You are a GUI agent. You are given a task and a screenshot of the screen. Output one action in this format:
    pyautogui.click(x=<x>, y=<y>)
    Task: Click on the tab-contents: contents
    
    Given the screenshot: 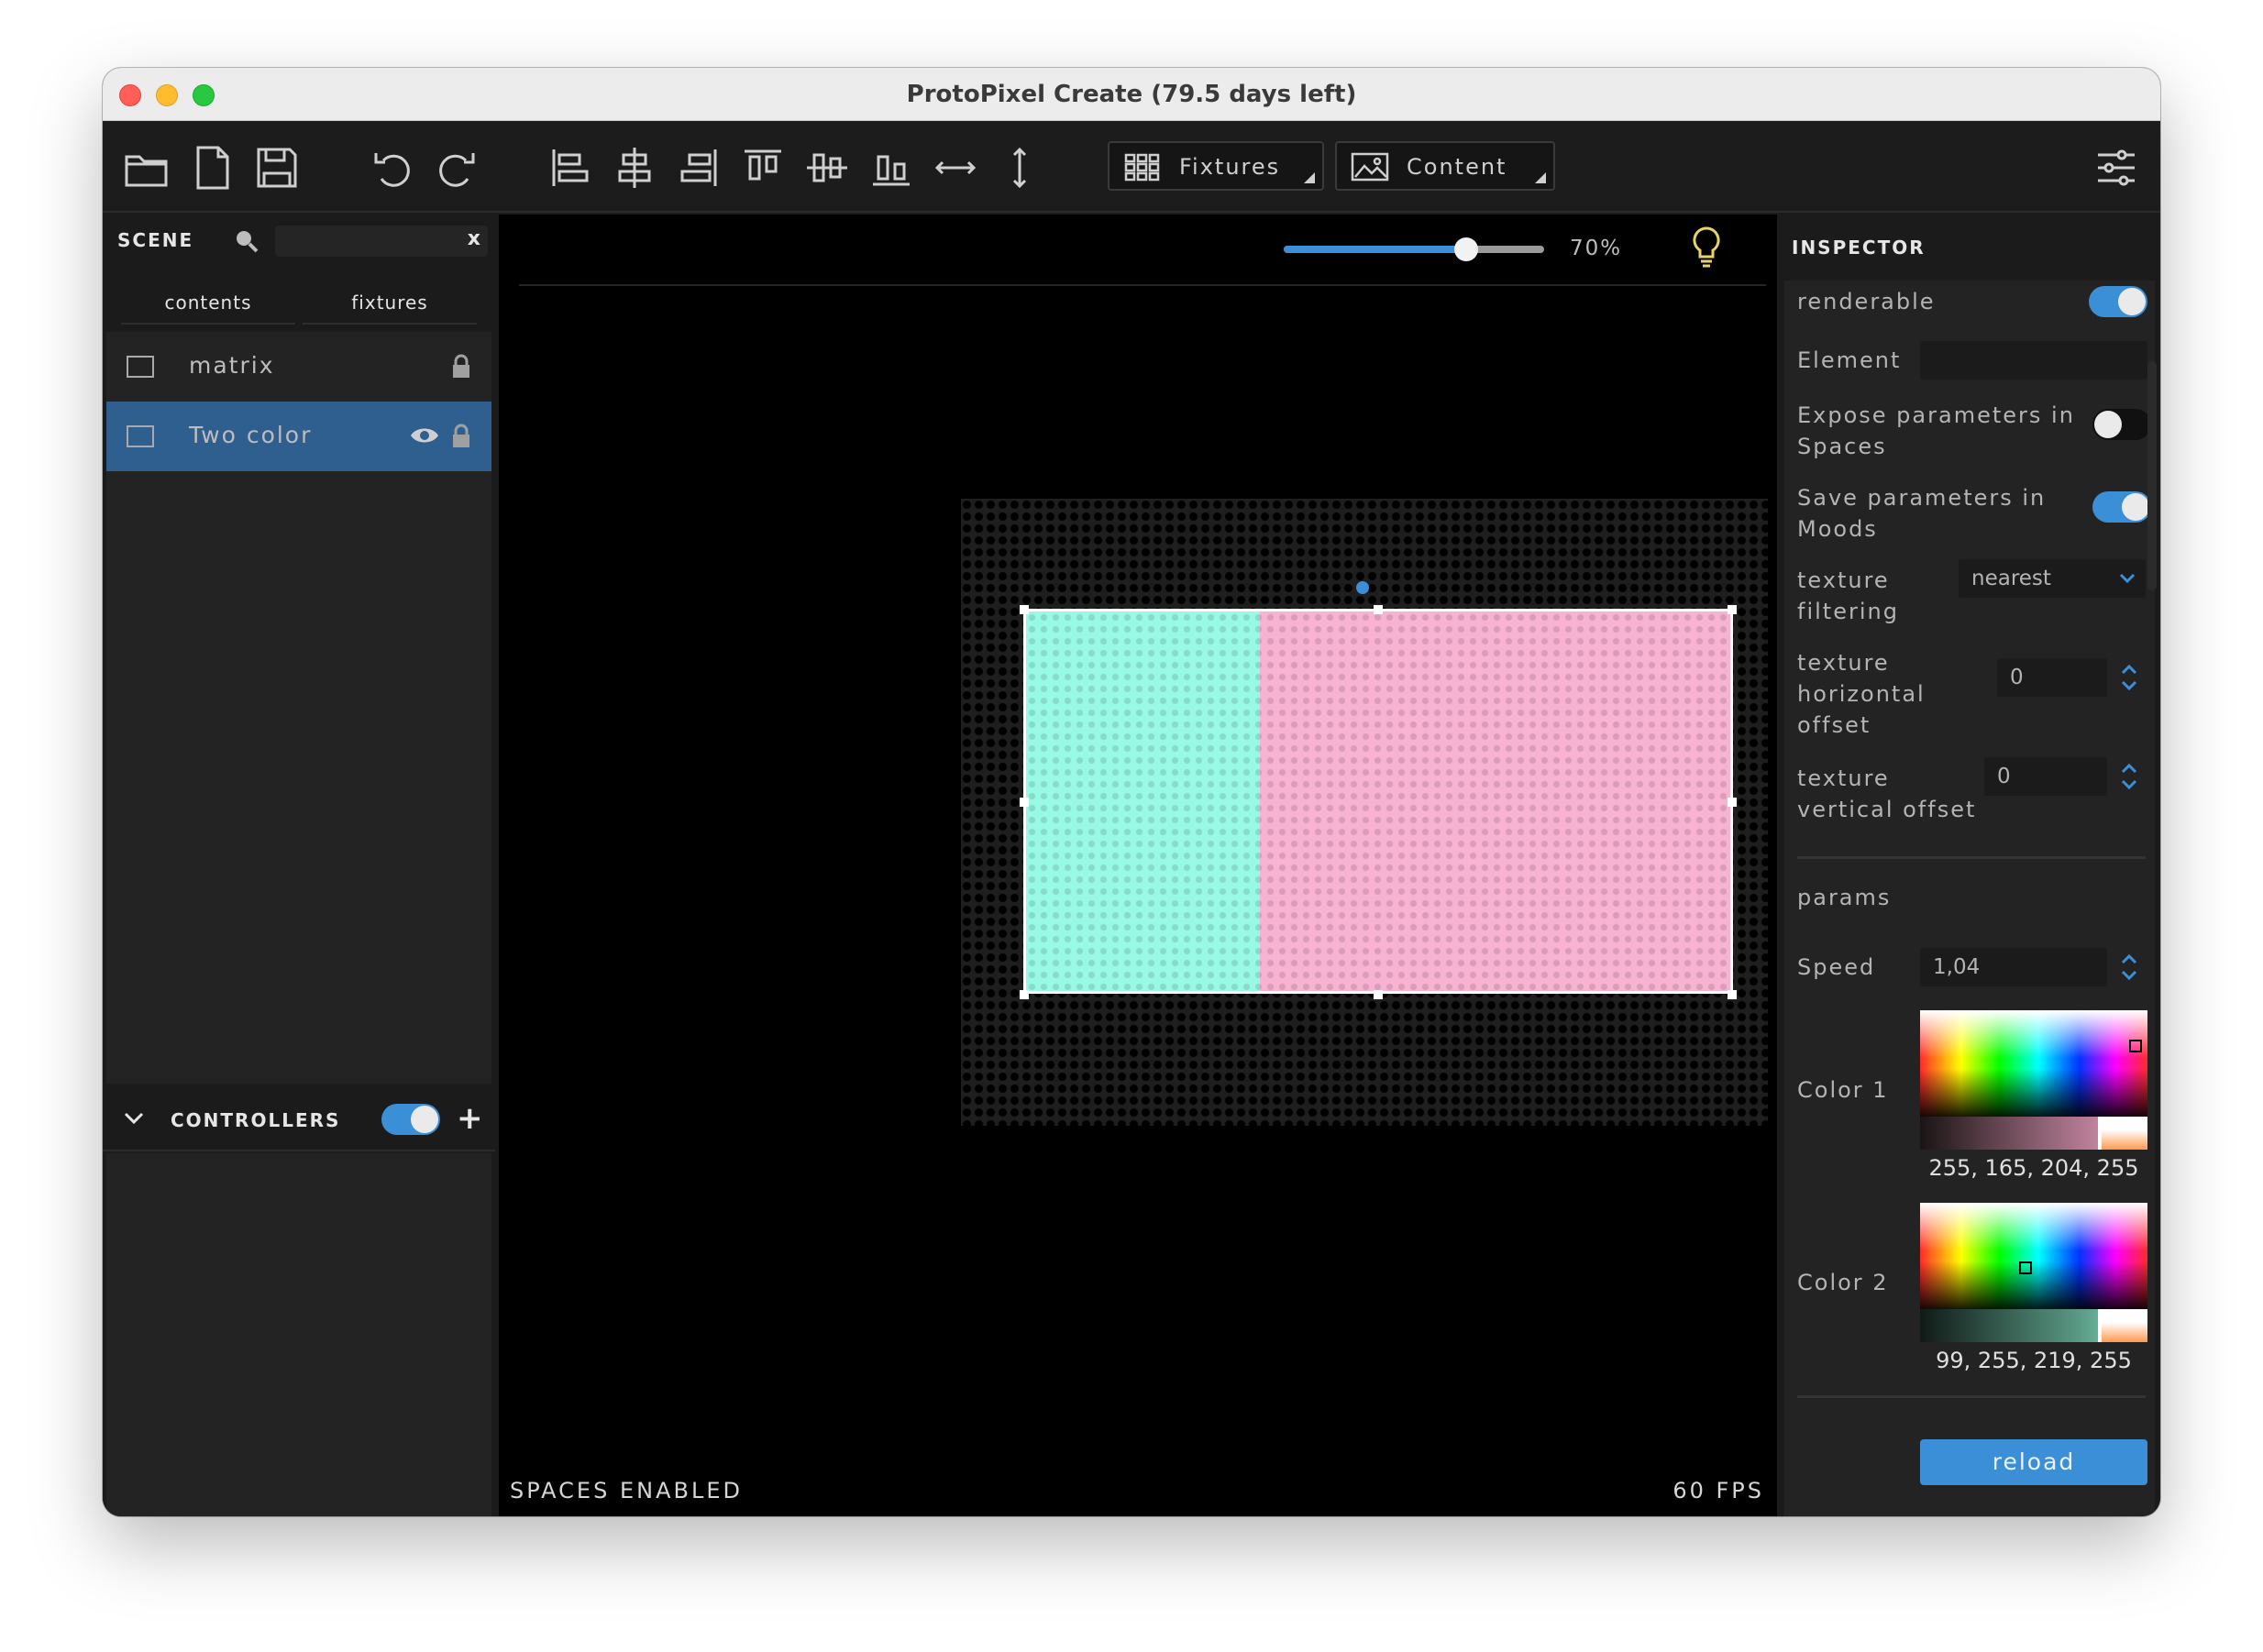 What is the action you would take?
    pyautogui.click(x=208, y=303)
    